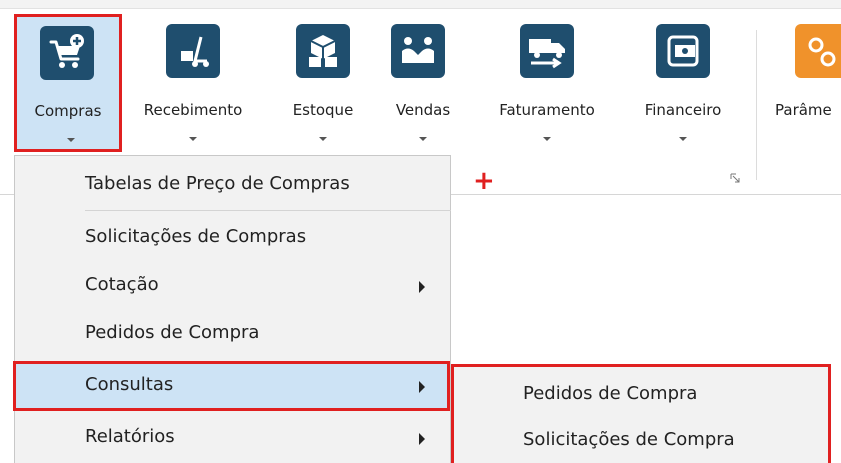  What do you see at coordinates (423, 110) in the screenshot?
I see `ribbon-label-vendas: Vendas` at bounding box center [423, 110].